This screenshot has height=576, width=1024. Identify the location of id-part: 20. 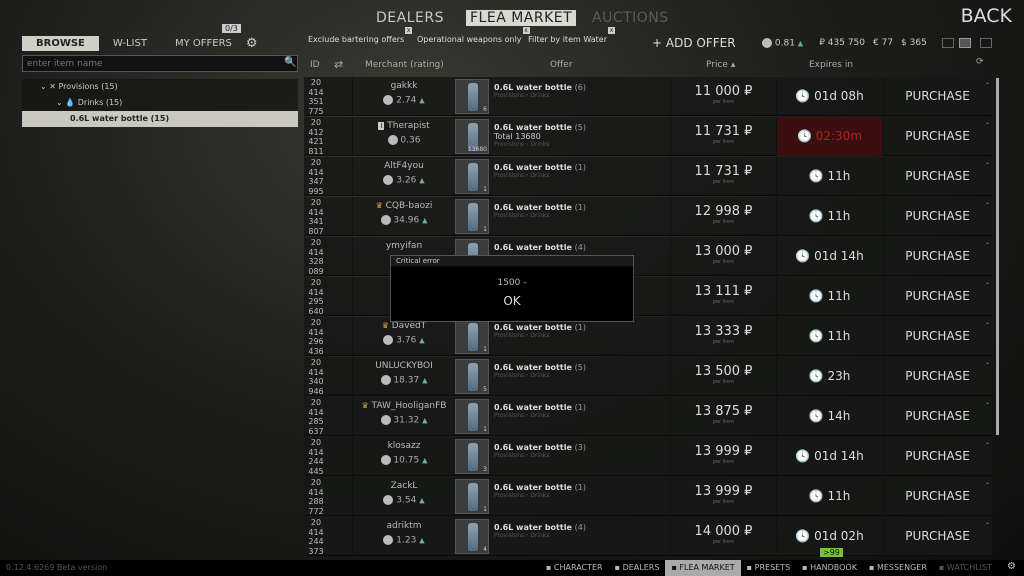
(316, 362).